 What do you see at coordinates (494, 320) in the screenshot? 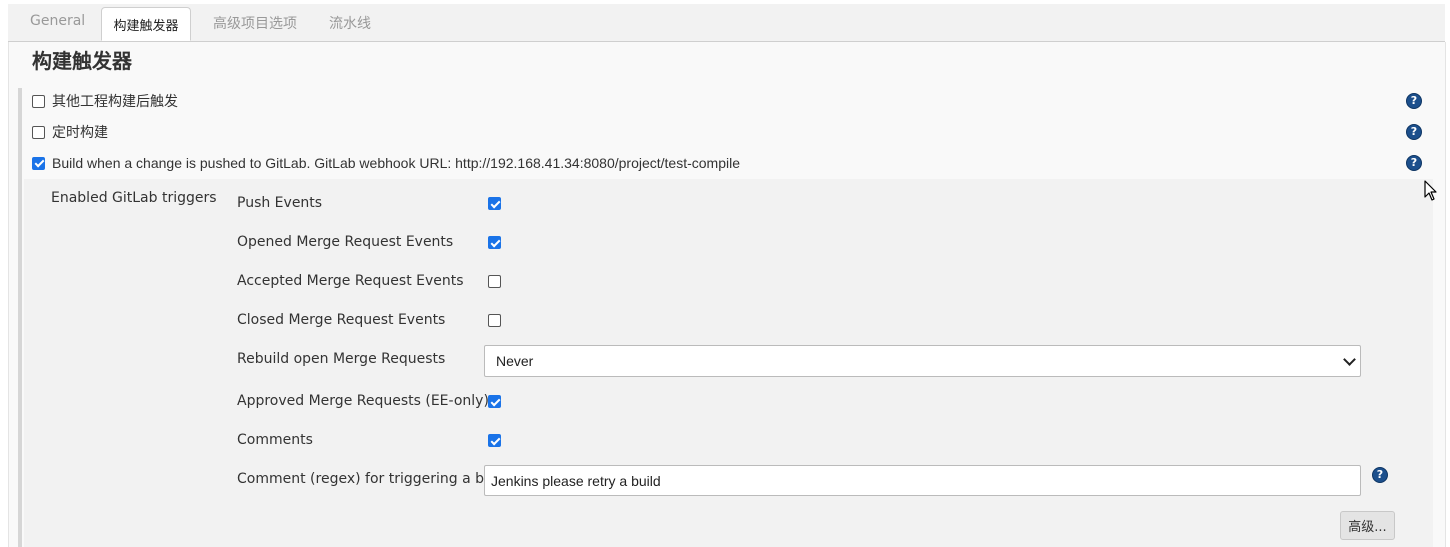
I see `closed-mr-events-checkbox` at bounding box center [494, 320].